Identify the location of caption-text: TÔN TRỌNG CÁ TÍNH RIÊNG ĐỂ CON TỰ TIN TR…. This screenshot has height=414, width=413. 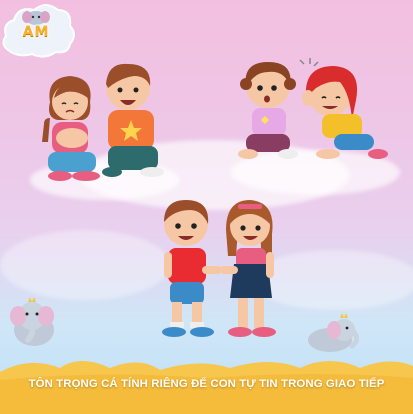
(206, 384).